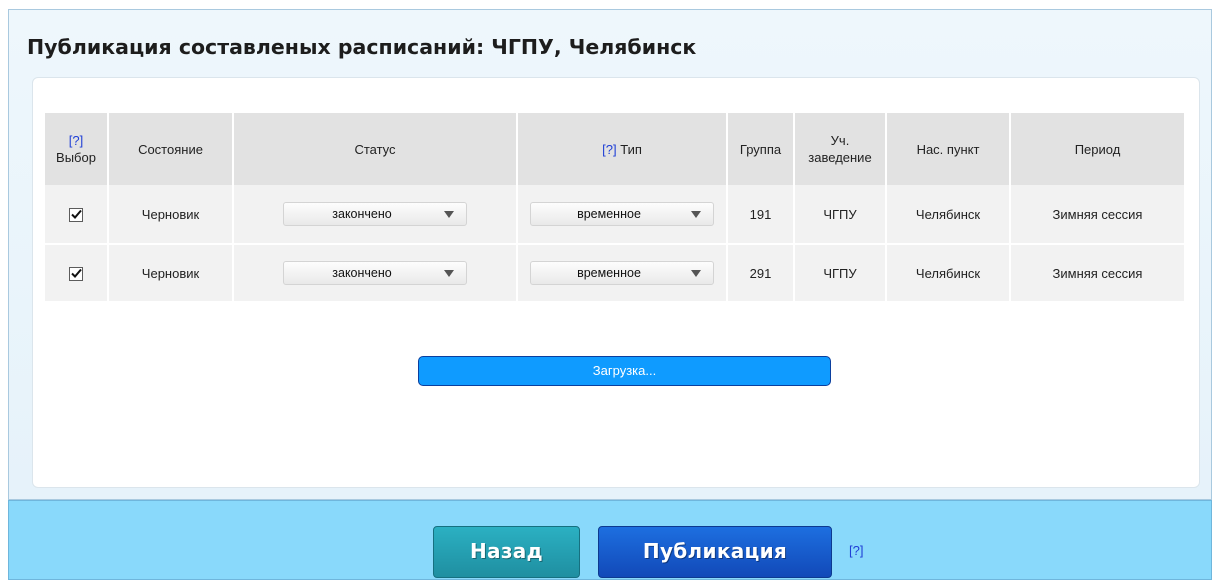  I want to click on header-select: [?] Выбор, so click(76, 149).